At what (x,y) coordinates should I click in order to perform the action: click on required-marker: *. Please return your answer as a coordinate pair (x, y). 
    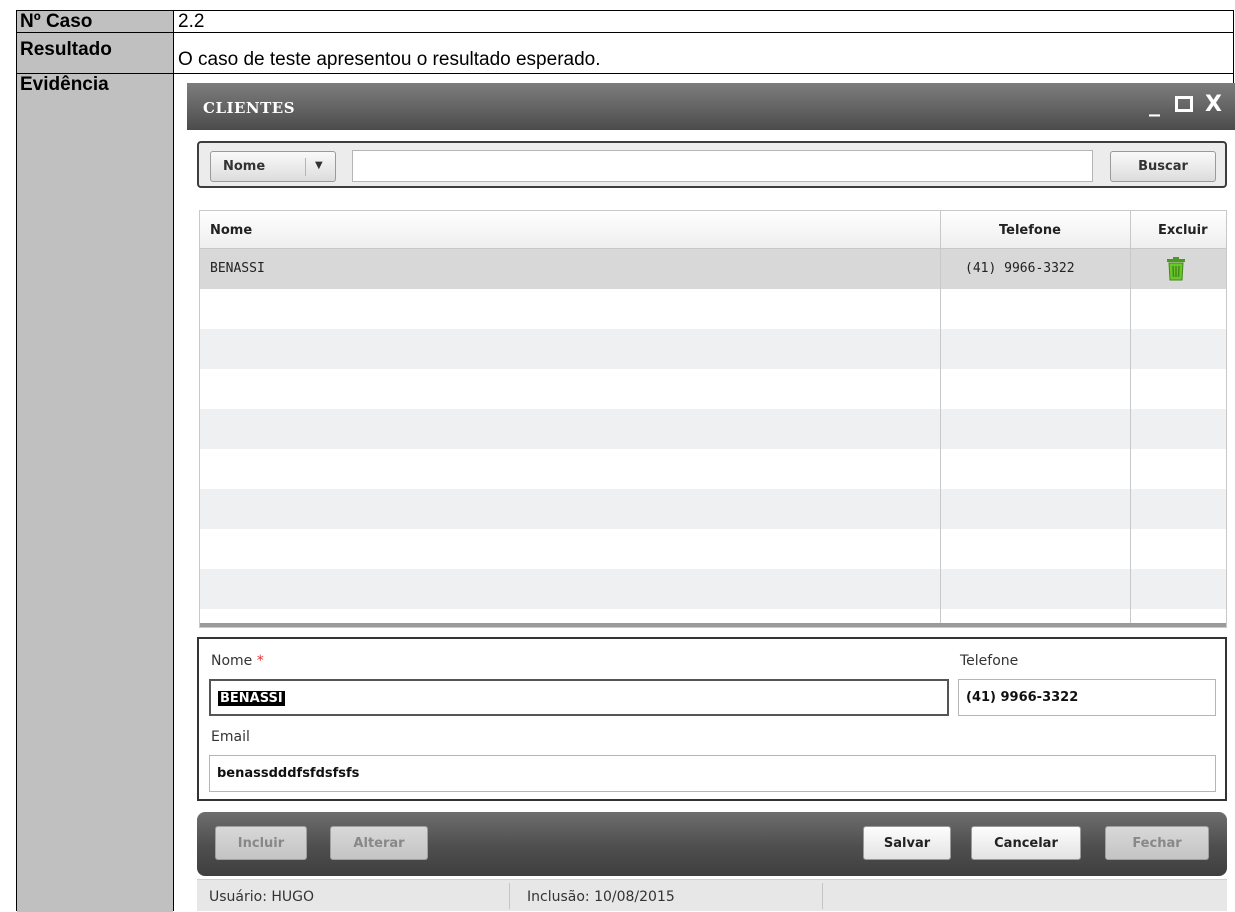
    Looking at the image, I should click on (260, 661).